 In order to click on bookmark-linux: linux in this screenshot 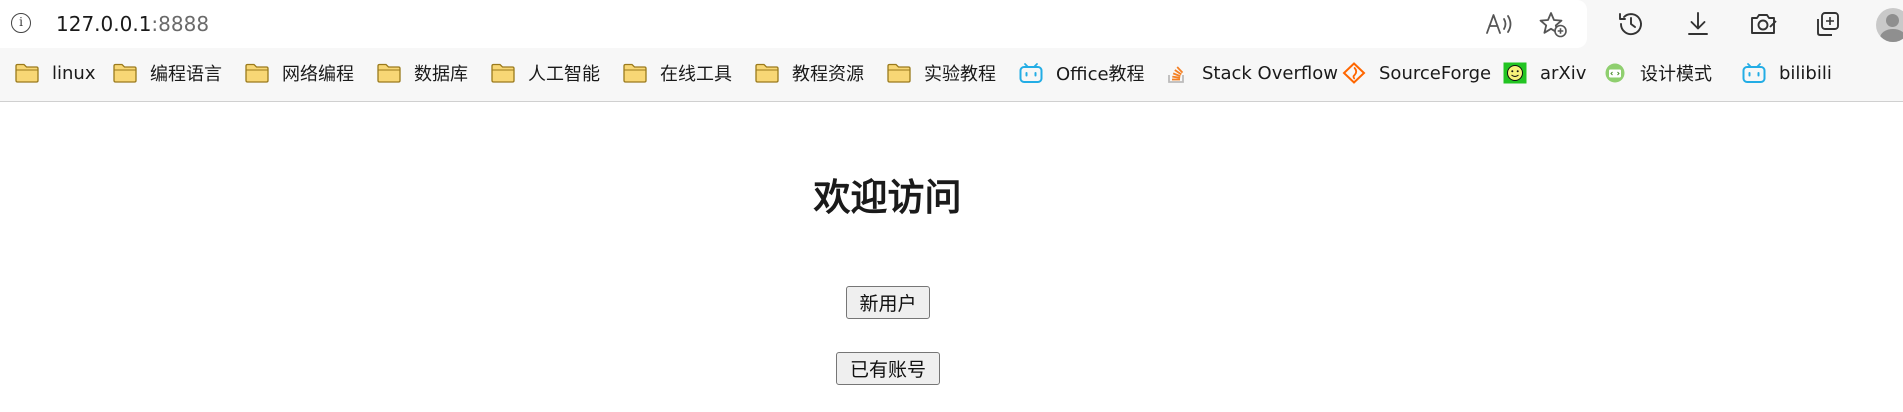, I will do `click(54, 73)`.